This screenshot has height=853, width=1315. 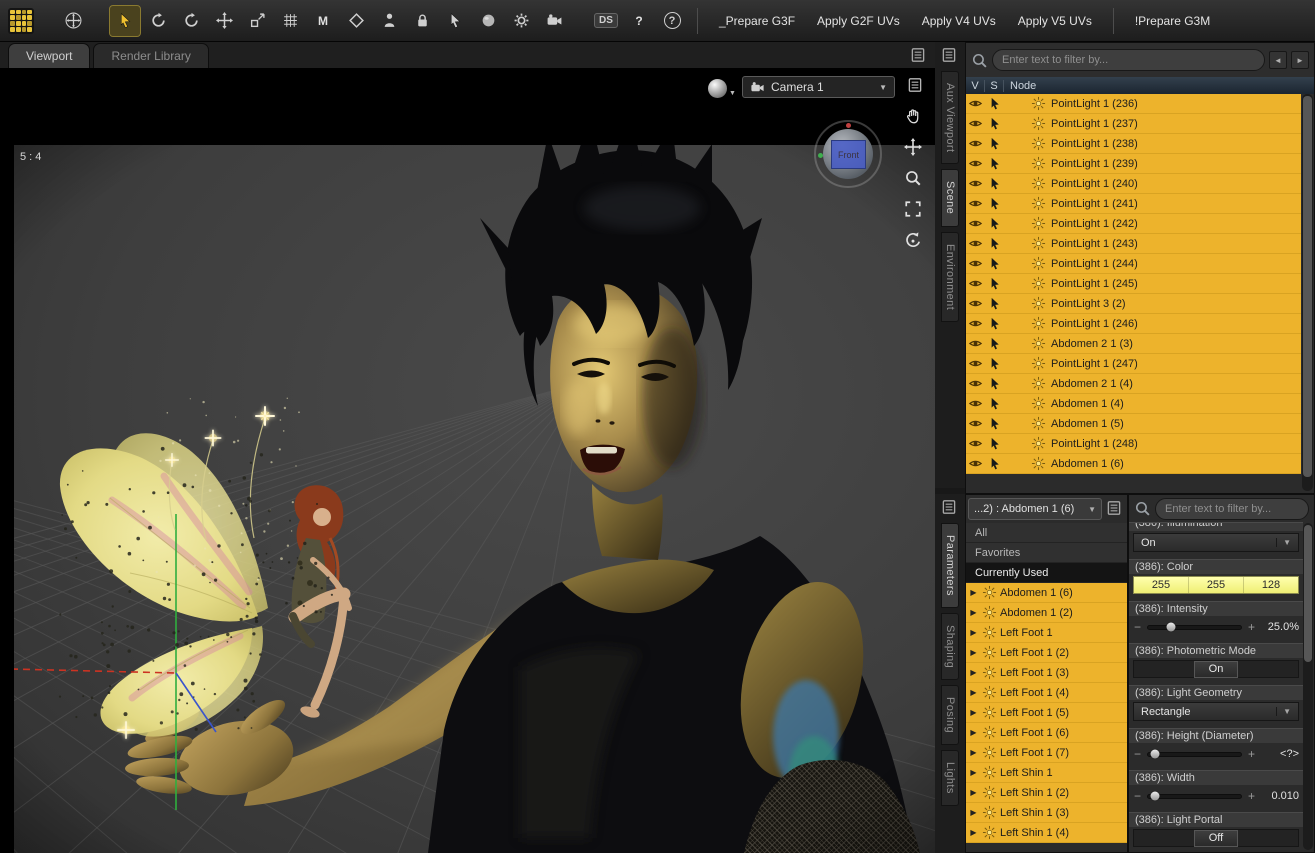 What do you see at coordinates (191, 21) in the screenshot?
I see `active-pose-tool-icon` at bounding box center [191, 21].